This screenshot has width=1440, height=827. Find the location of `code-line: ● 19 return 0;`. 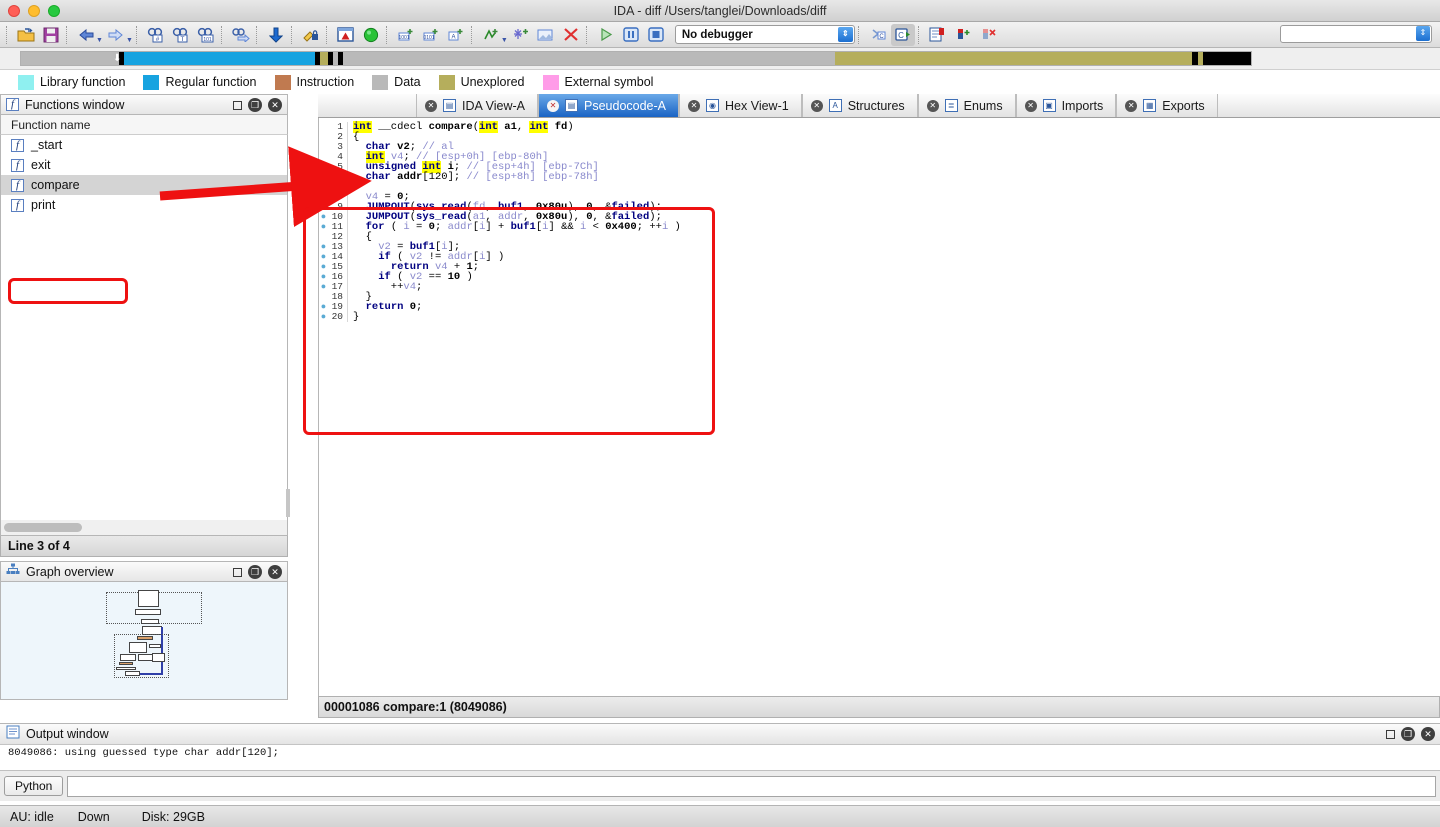

code-line: ● 19 return 0; is located at coordinates (879, 307).